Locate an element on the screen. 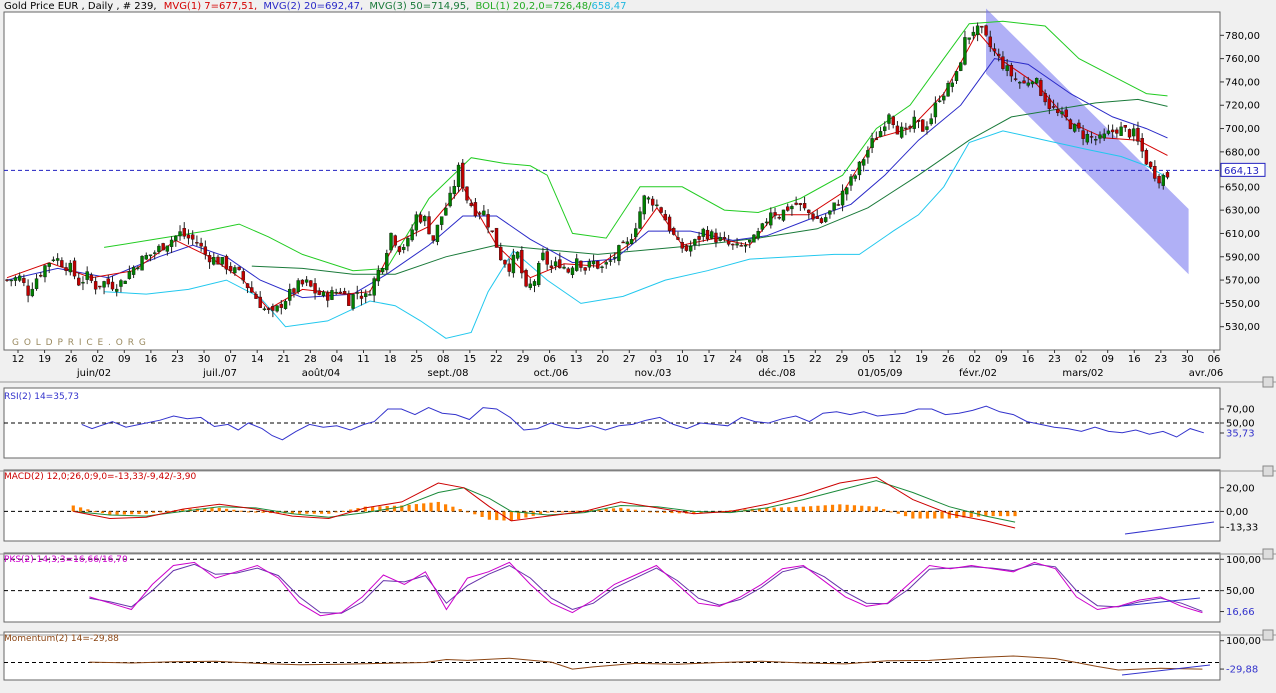 The image size is (1276, 693). date-tick-label: 18 is located at coordinates (390, 359).